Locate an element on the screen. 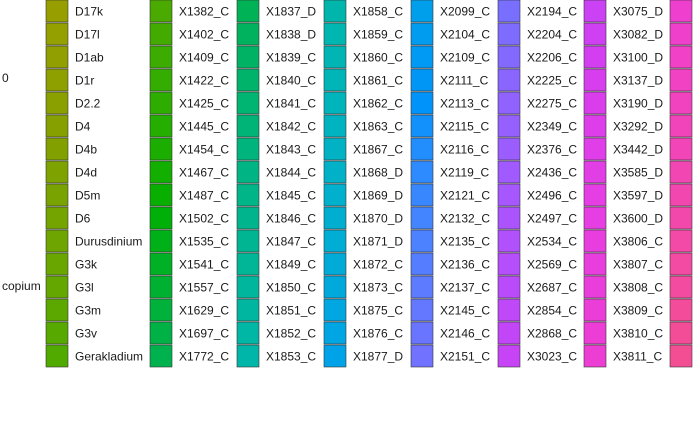 The width and height of the screenshot is (700, 432). legend-label: X2099_C is located at coordinates (465, 12).